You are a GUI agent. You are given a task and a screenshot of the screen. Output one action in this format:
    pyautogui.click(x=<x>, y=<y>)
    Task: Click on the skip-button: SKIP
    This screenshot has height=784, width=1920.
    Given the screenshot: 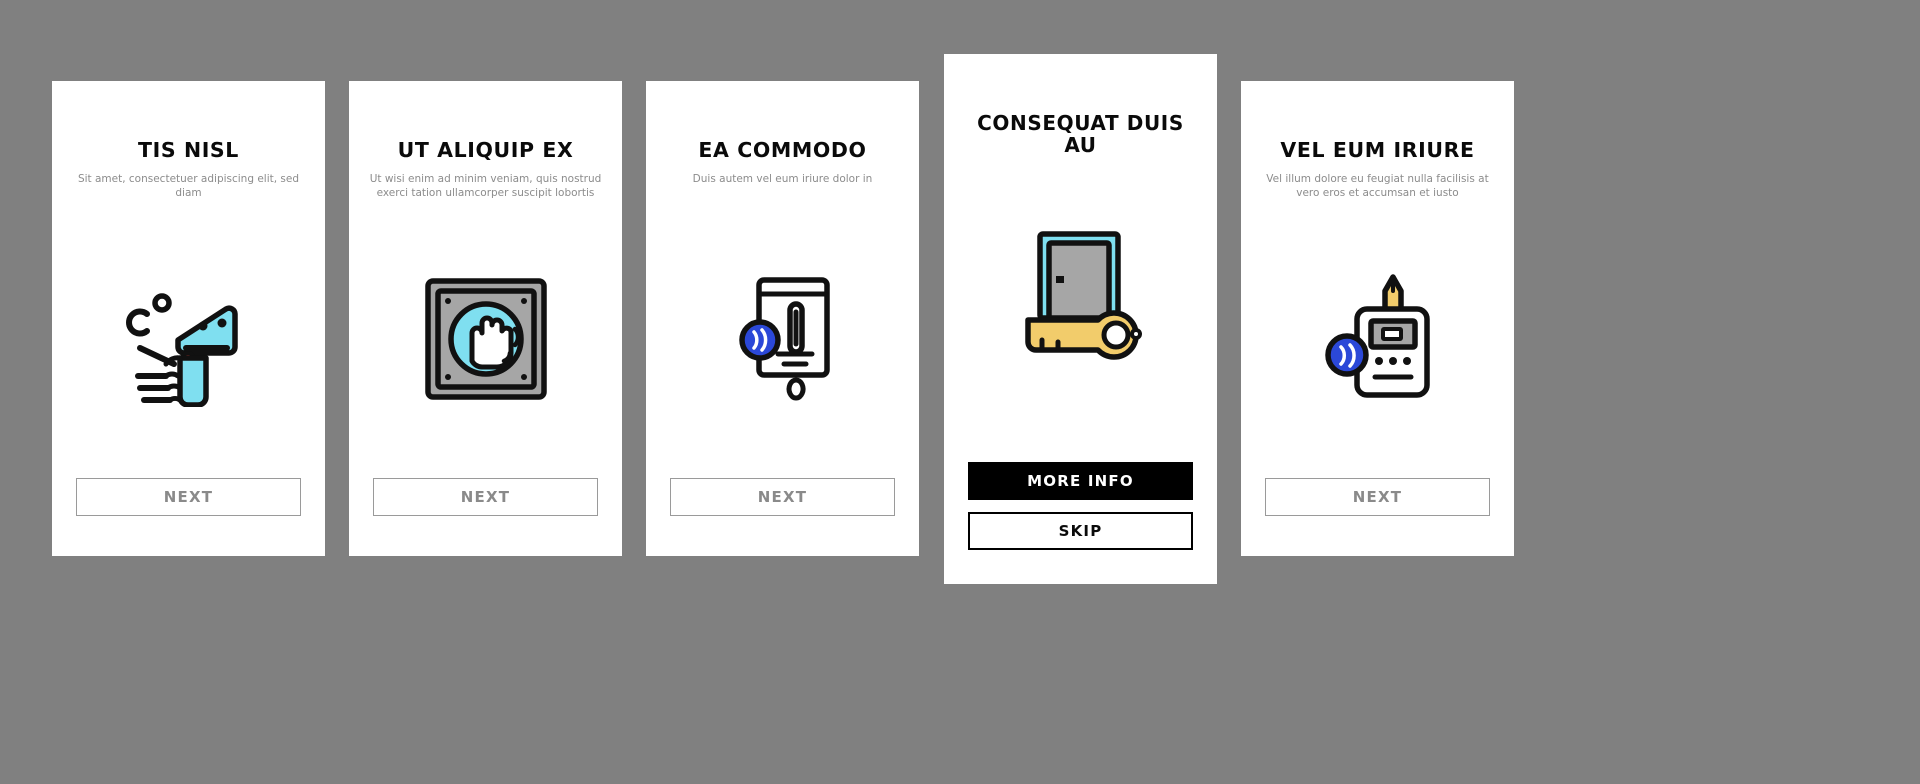 What is the action you would take?
    pyautogui.click(x=1080, y=531)
    